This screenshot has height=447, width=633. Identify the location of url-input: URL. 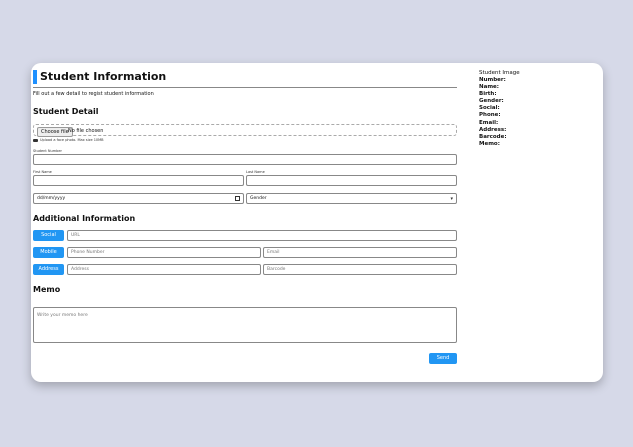
(262, 235).